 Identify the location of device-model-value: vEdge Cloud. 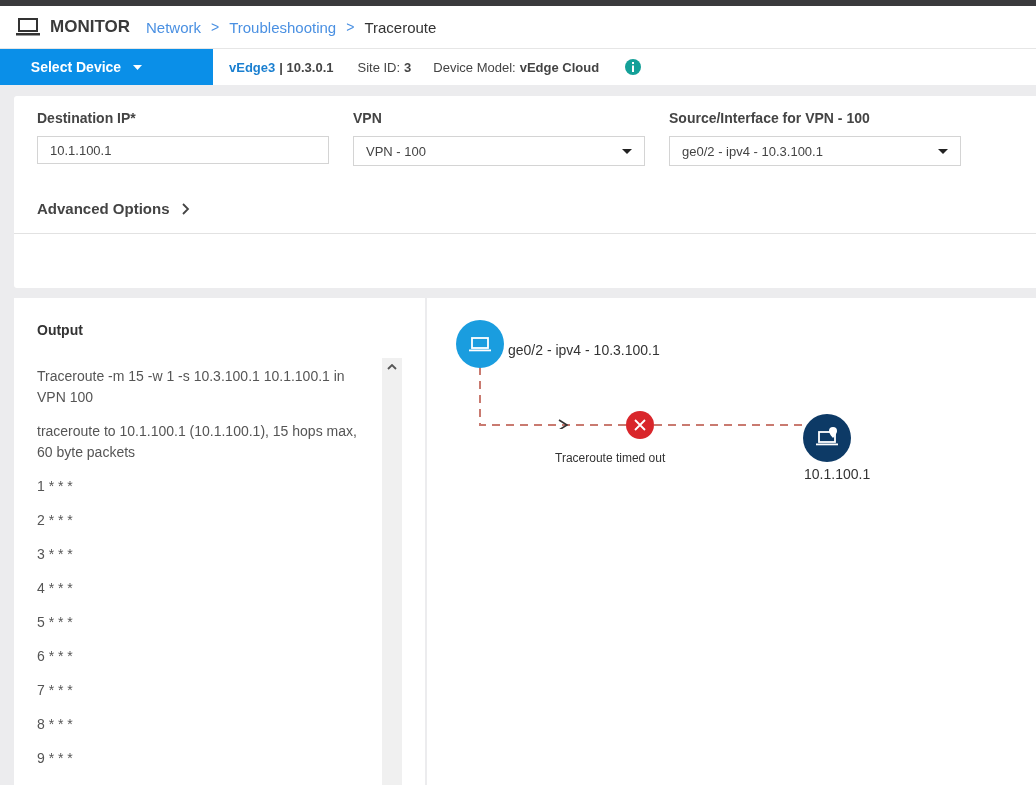
(559, 67).